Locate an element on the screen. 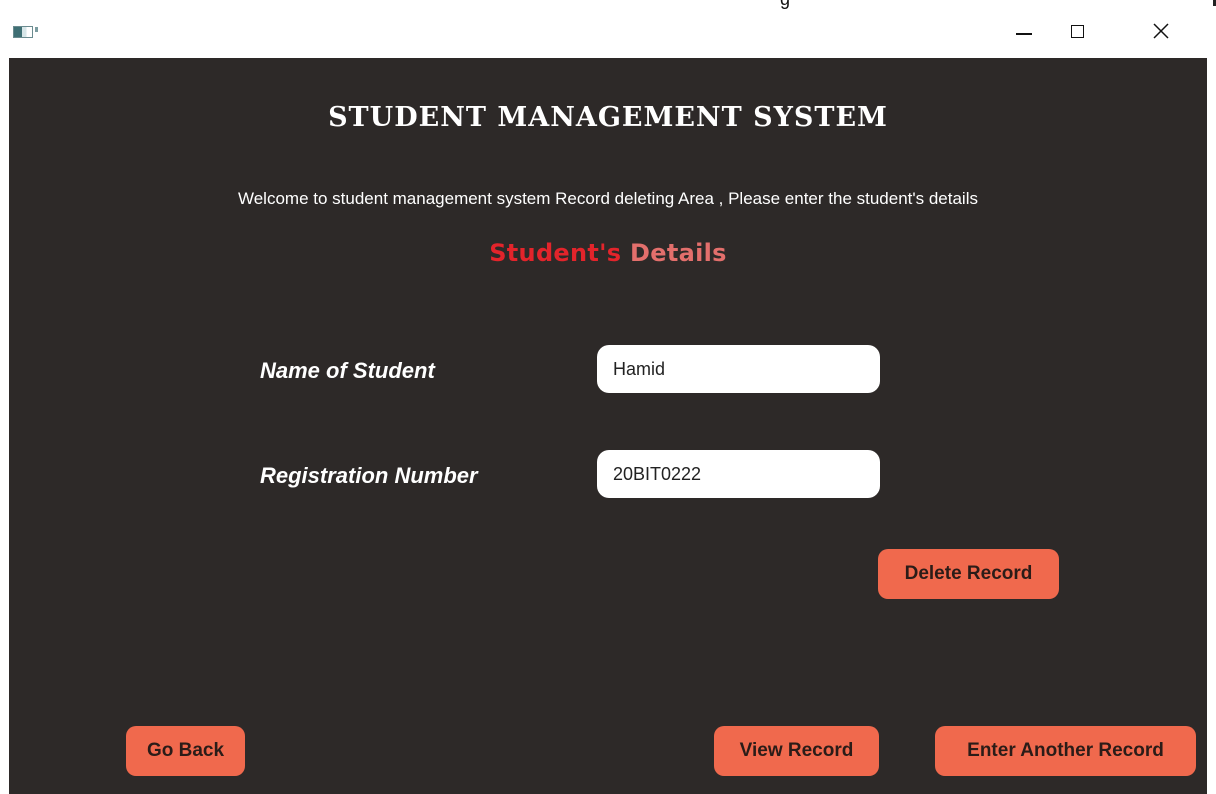 The width and height of the screenshot is (1216, 794). student-name-label: Name of Student is located at coordinates (347, 370).